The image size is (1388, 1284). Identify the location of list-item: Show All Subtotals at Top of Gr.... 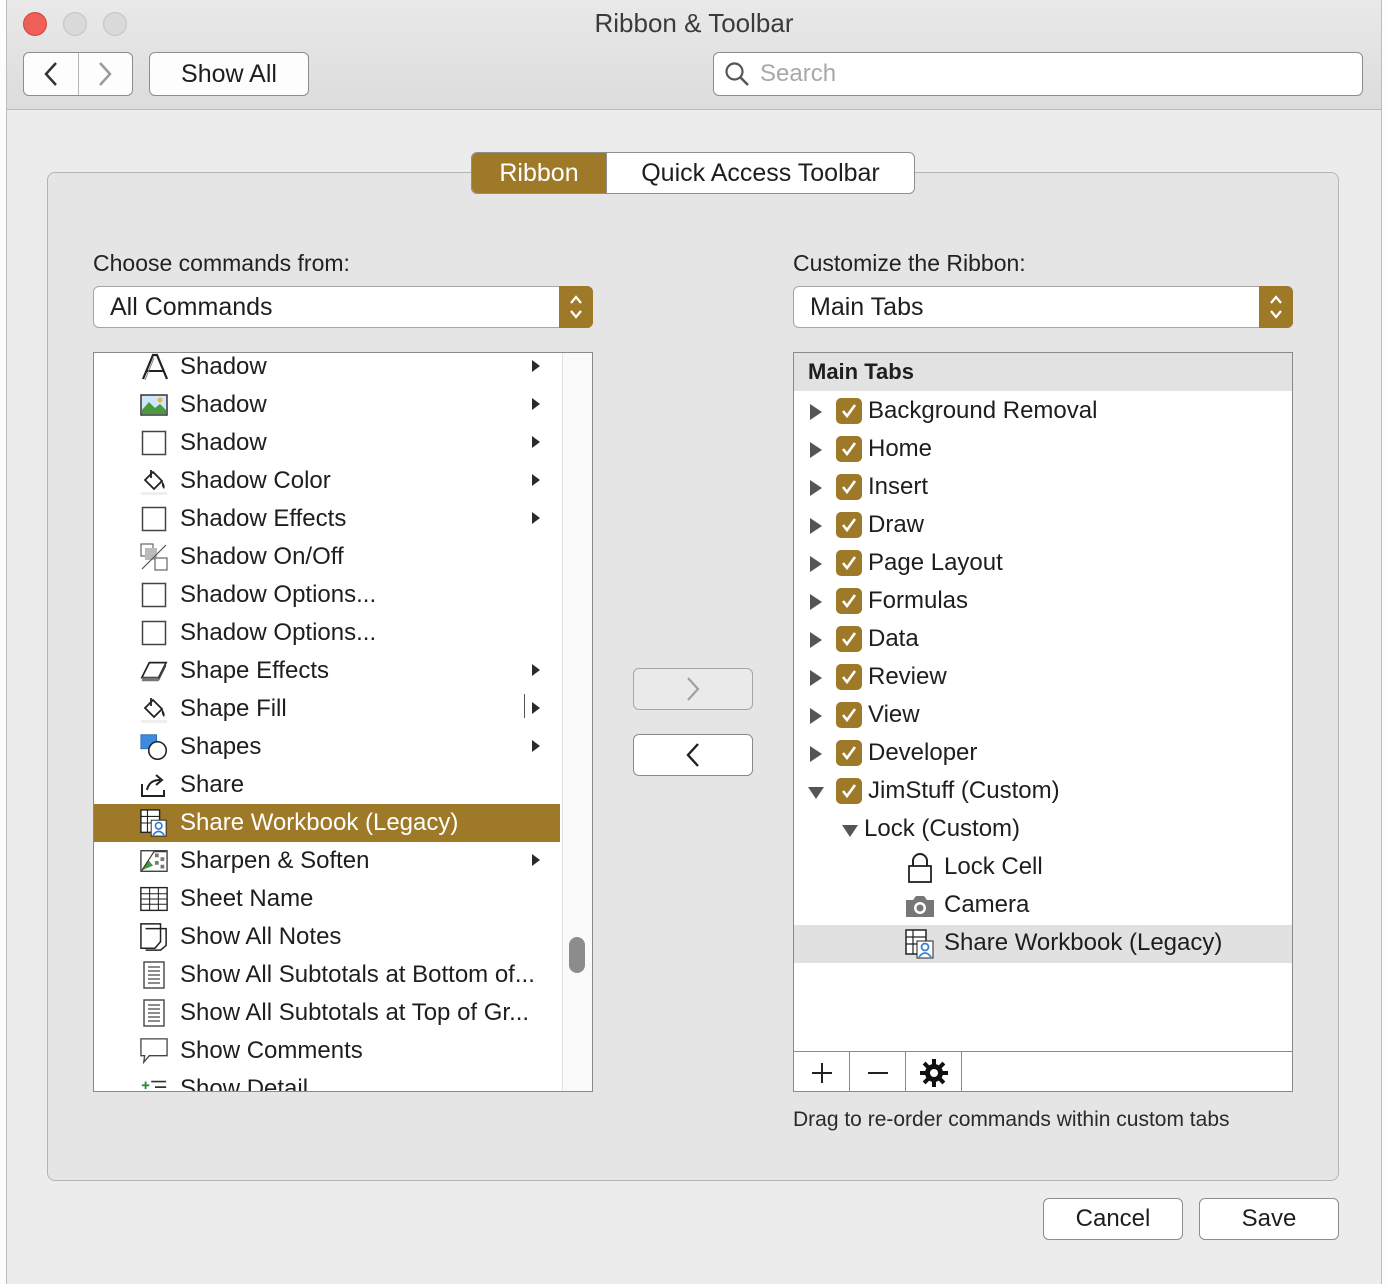
(327, 1013).